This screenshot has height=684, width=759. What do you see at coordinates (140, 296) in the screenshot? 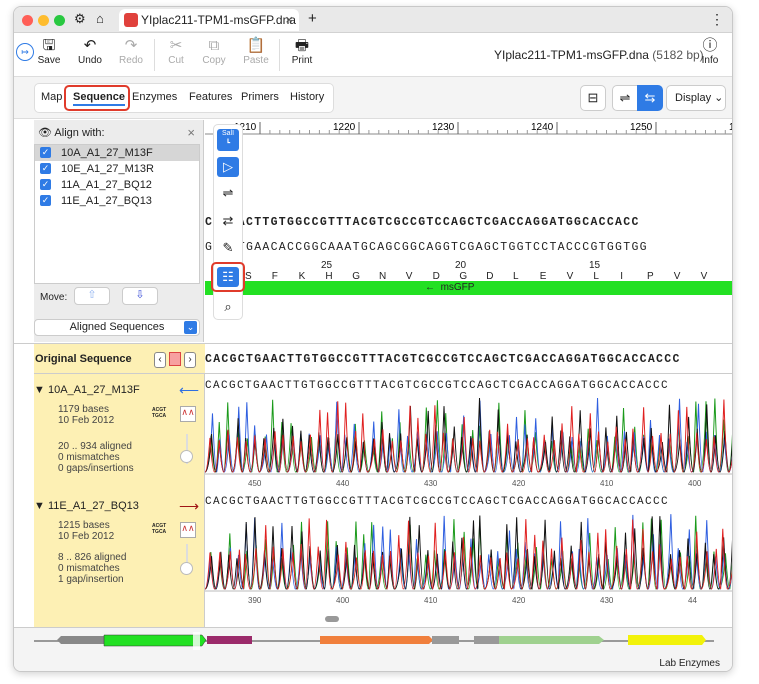
I see `move-down-button: ⇩` at bounding box center [140, 296].